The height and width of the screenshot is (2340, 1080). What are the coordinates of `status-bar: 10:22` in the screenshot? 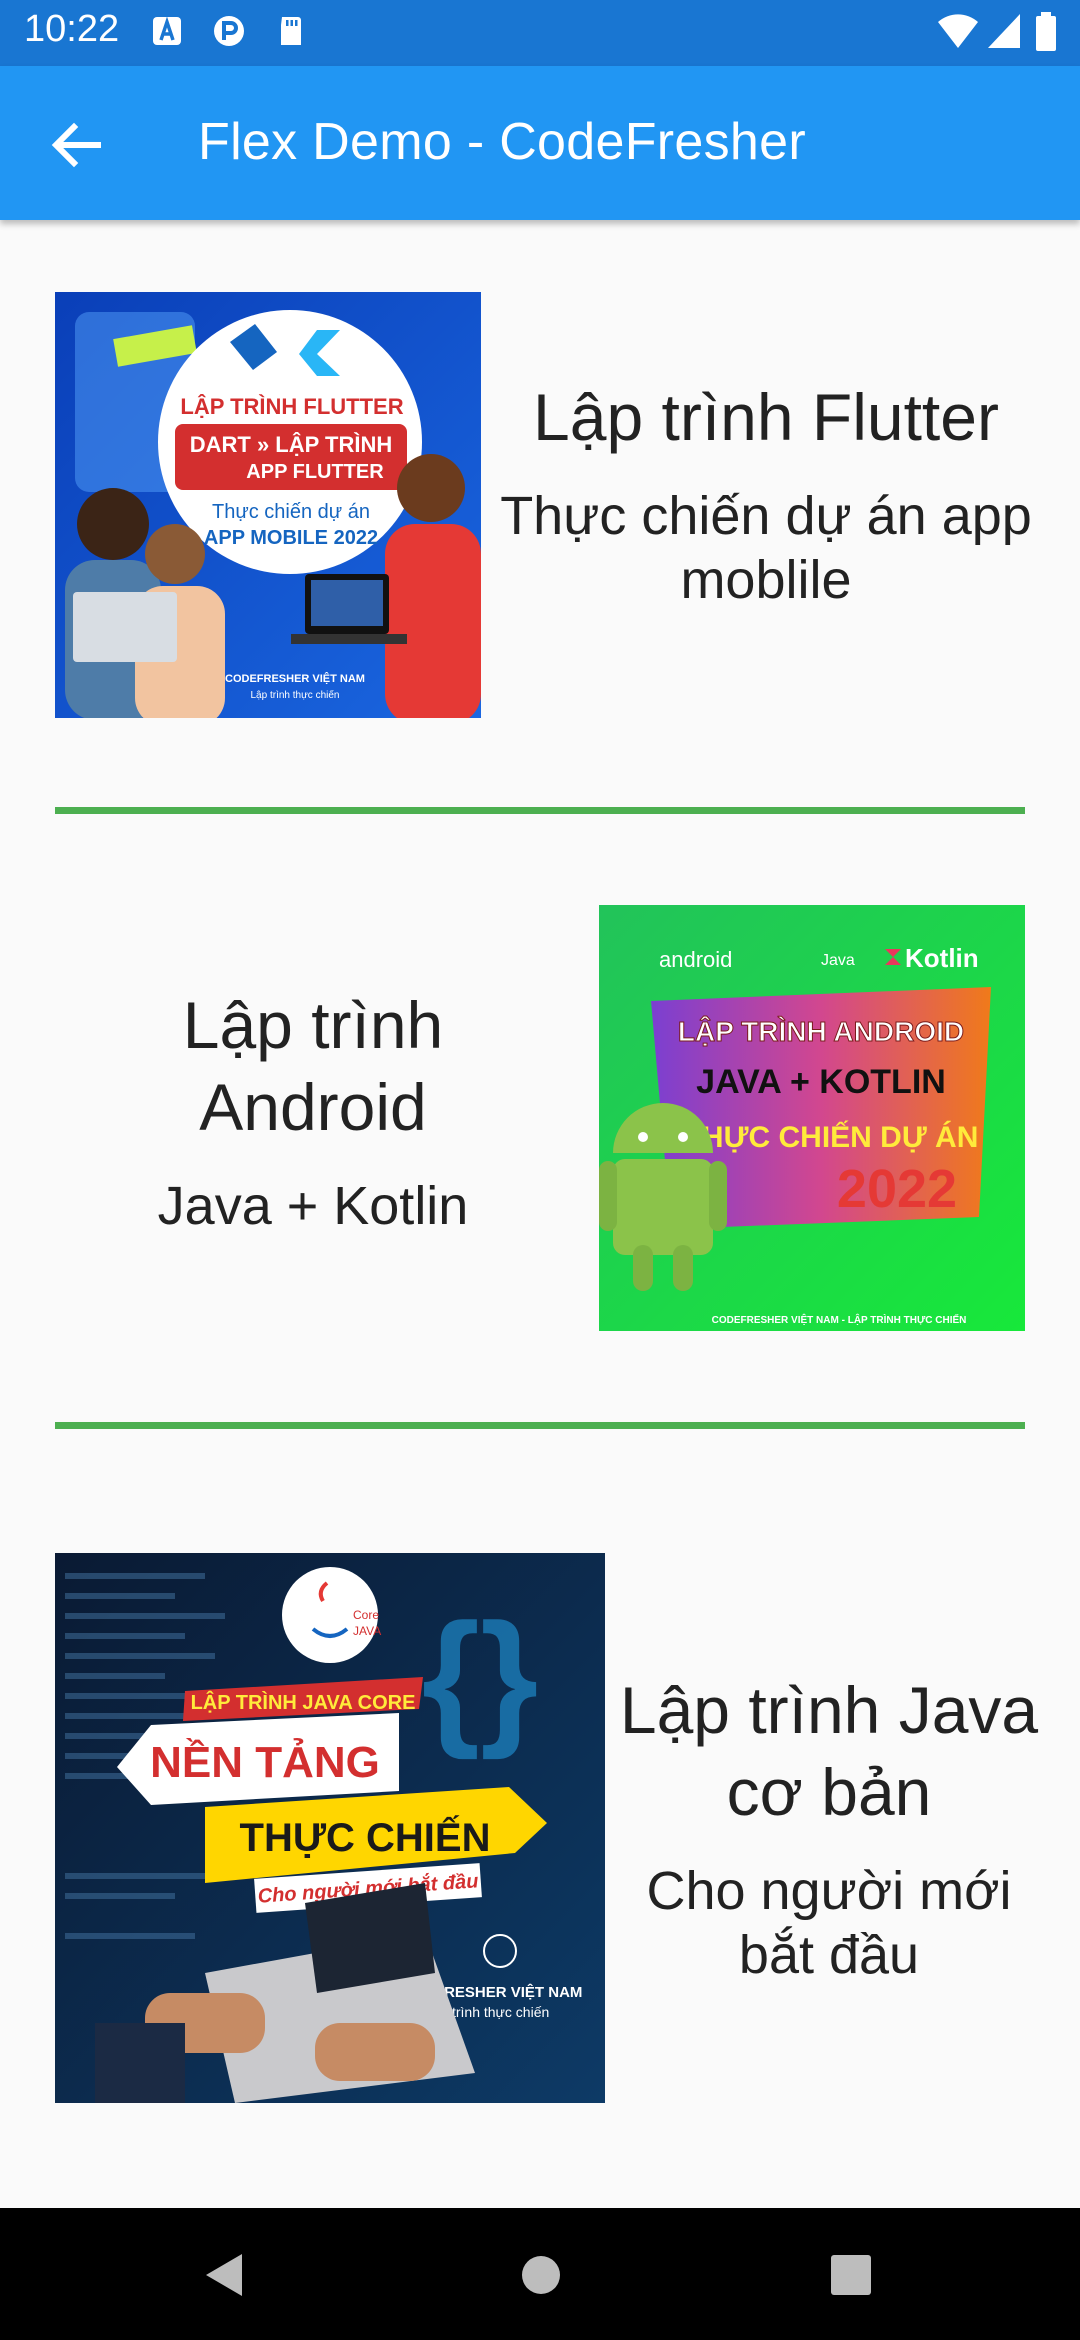 It's located at (540, 33).